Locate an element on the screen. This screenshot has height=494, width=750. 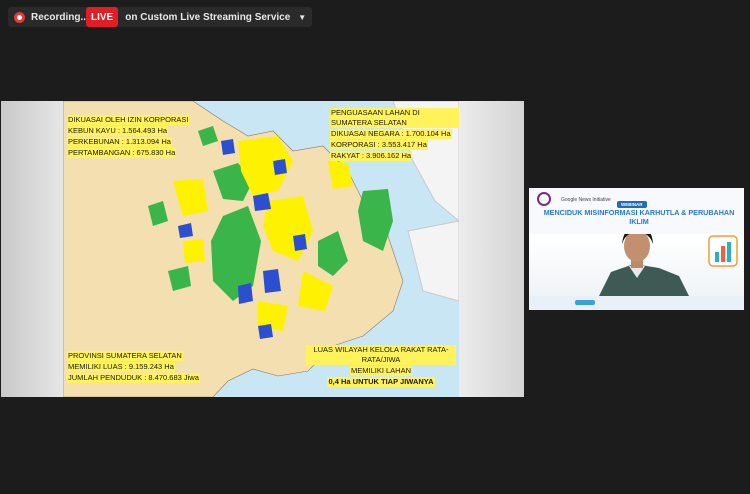
luas-wilayah-title: LUAS WILAYAH KELOLA RAKAT RATA-RATA/JIWA is located at coordinates (381, 355).